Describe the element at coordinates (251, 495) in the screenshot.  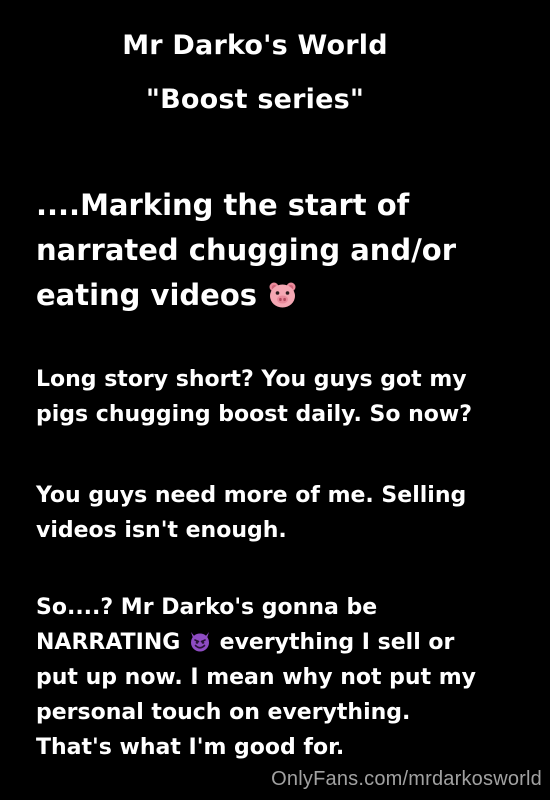
I see `paragraph-2-line-1: You guys need more of me. Selling` at that location.